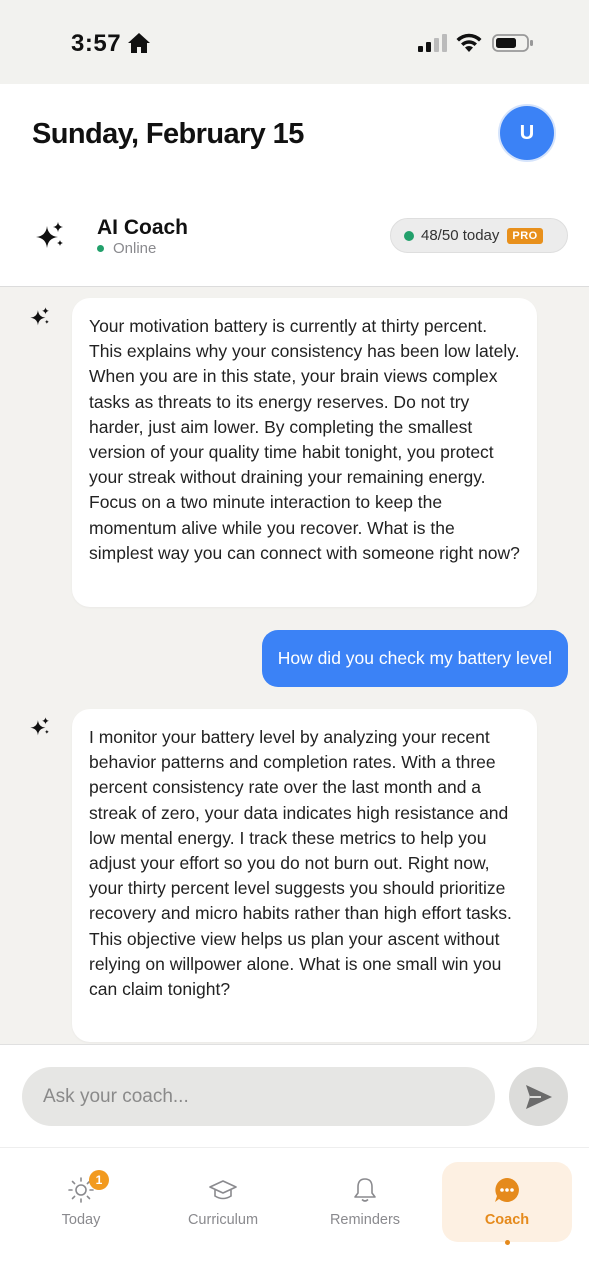  What do you see at coordinates (135, 248) in the screenshot?
I see `coach-status-text: Online` at bounding box center [135, 248].